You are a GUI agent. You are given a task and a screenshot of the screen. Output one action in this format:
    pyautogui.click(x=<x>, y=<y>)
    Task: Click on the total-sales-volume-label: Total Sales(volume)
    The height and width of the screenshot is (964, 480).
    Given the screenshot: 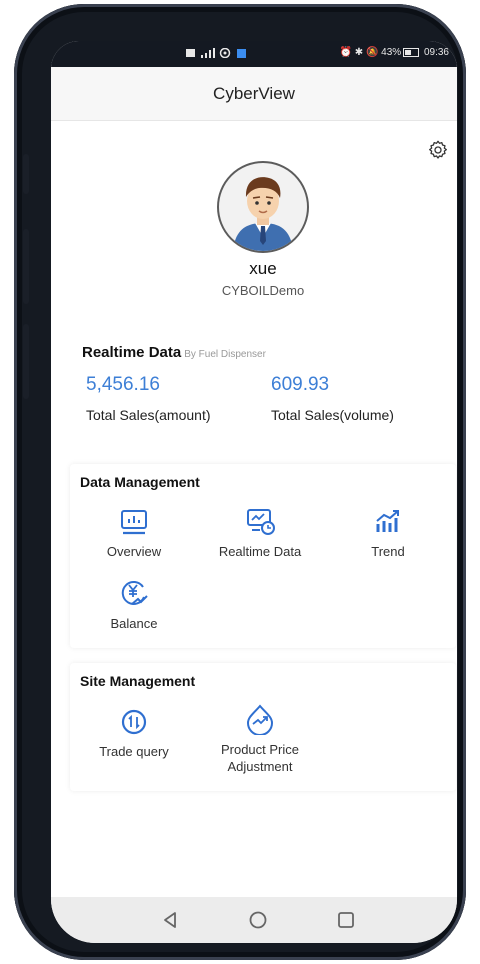 What is the action you would take?
    pyautogui.click(x=332, y=415)
    